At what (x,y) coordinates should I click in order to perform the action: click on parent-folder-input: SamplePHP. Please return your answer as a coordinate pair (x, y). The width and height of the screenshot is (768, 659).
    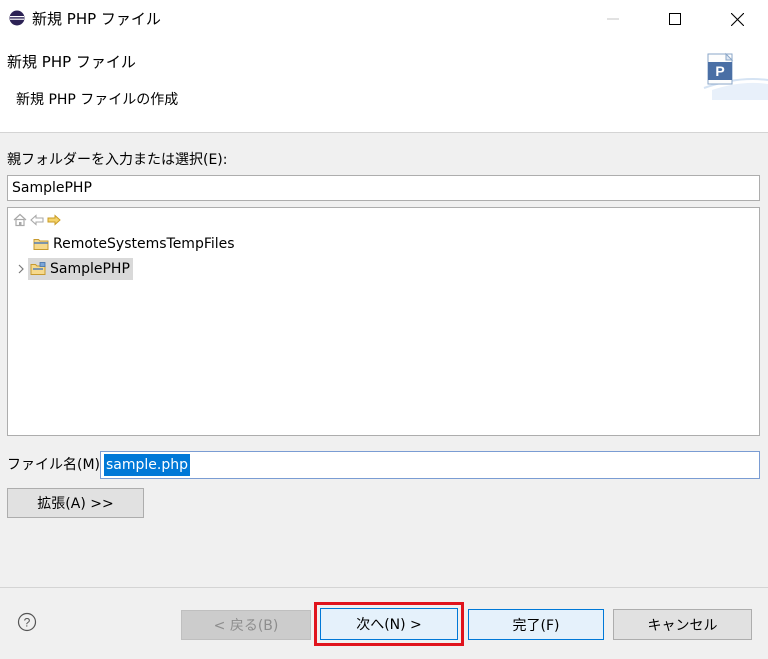
    Looking at the image, I should click on (383, 188).